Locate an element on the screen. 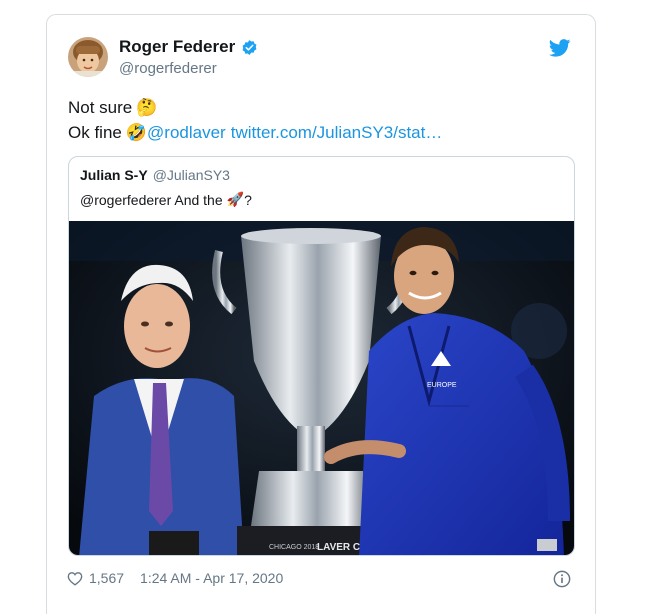  tweet-timestamp: 1:24 AM - Apr 17, 2020 is located at coordinates (211, 578).